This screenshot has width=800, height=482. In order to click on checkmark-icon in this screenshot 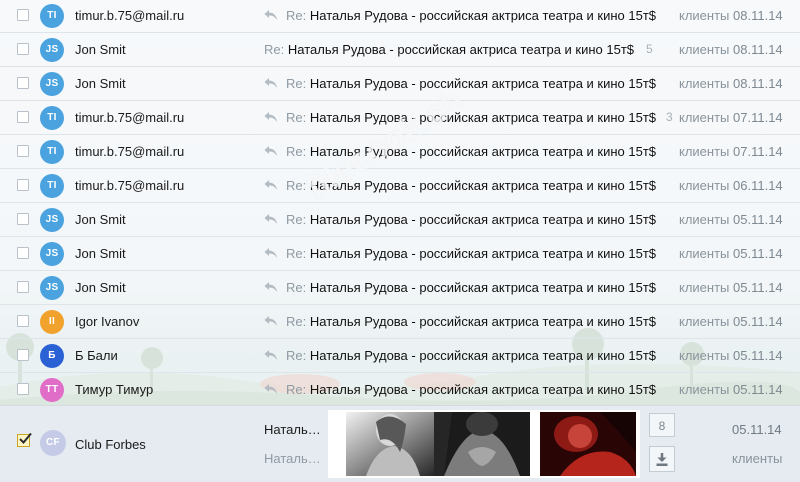, I will do `click(25, 438)`.